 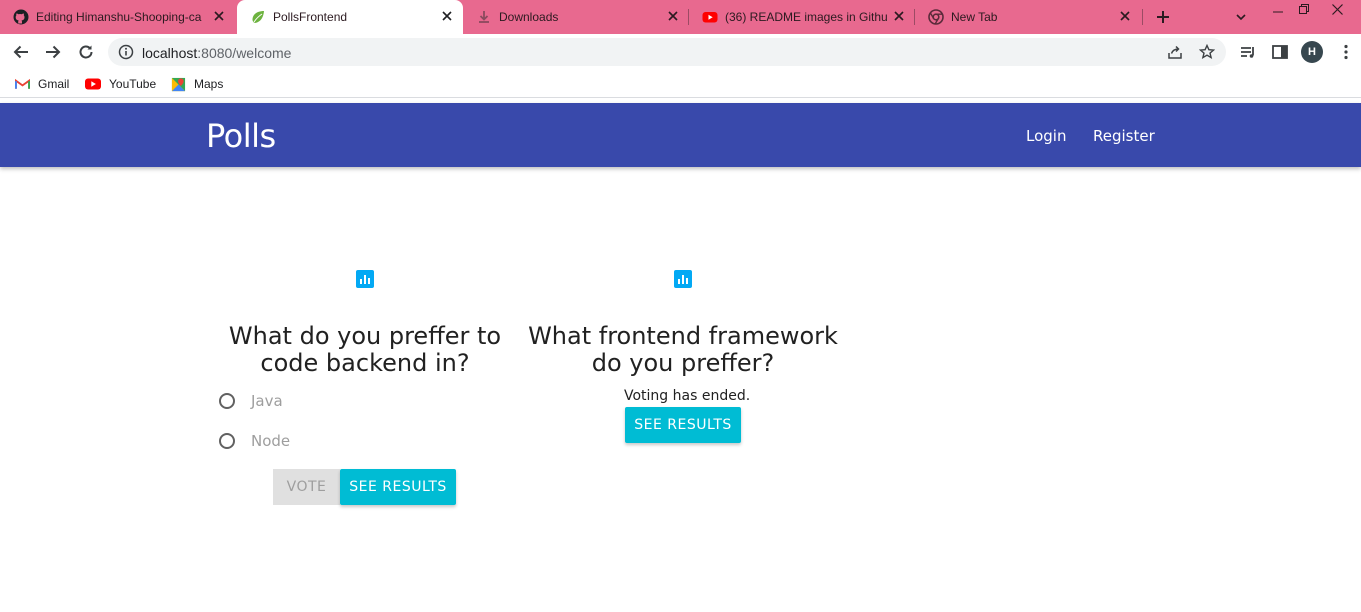 I want to click on poll-question: What do you preffer to code backend in?, so click(x=365, y=350).